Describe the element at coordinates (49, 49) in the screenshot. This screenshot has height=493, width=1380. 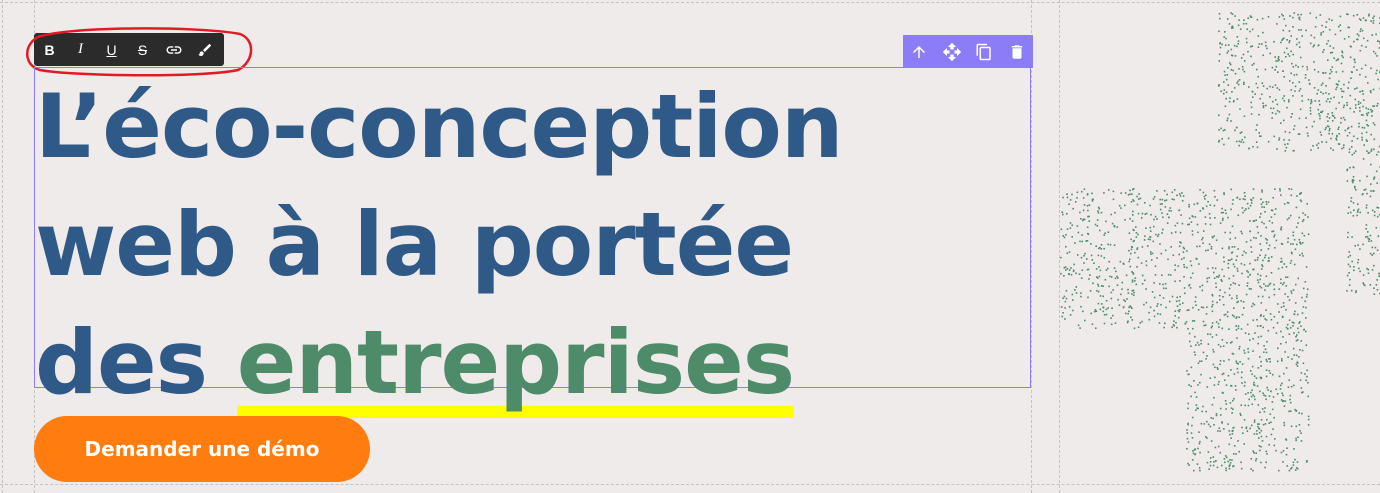
I see `bold-button: B` at that location.